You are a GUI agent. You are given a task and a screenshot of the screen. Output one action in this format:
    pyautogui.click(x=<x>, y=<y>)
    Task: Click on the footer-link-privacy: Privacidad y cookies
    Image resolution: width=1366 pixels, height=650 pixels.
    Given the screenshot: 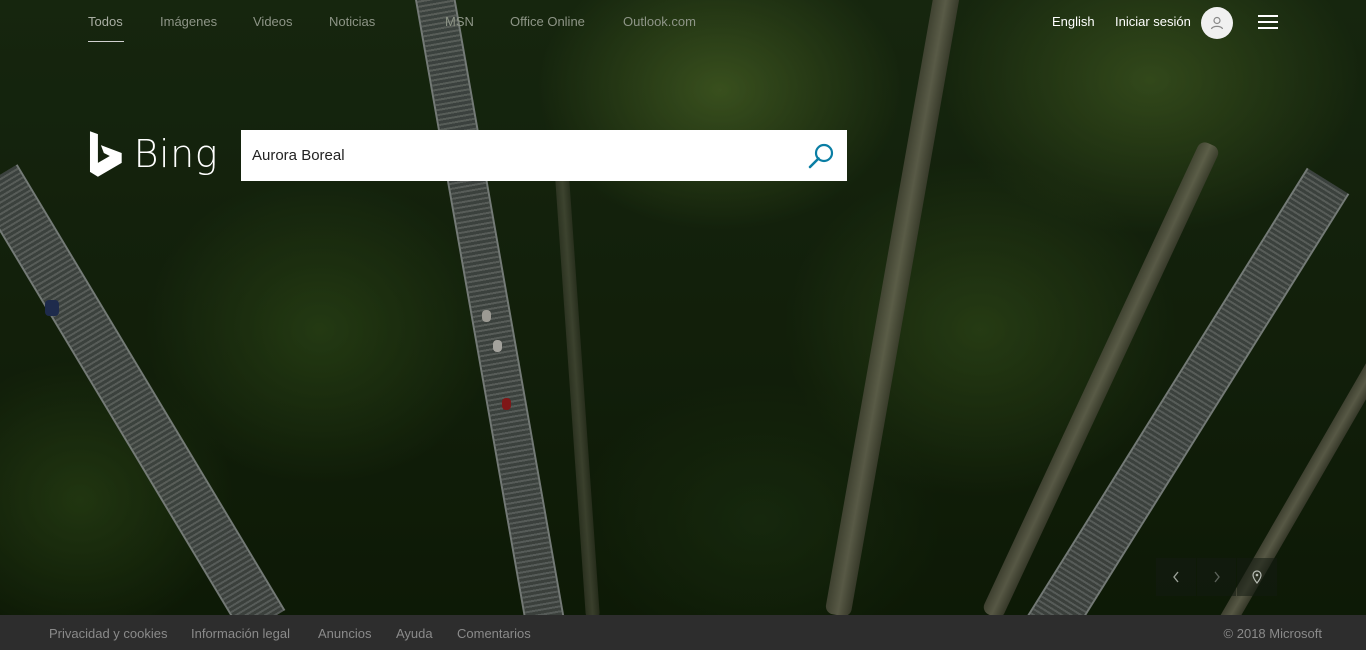 What is the action you would take?
    pyautogui.click(x=108, y=633)
    